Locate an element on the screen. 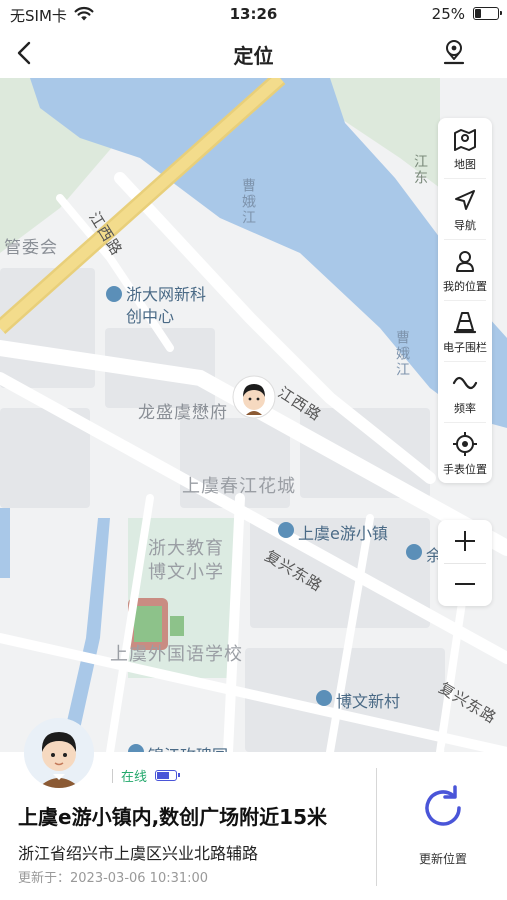 The height and width of the screenshot is (900, 507). frequency-label: 频率 is located at coordinates (465, 408).